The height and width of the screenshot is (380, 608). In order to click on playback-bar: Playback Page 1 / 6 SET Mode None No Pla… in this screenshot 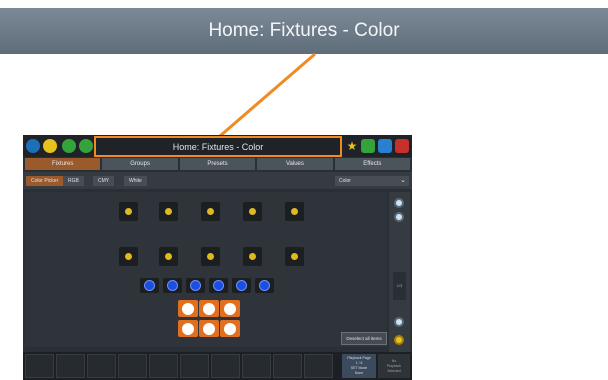, I will do `click(217, 366)`.